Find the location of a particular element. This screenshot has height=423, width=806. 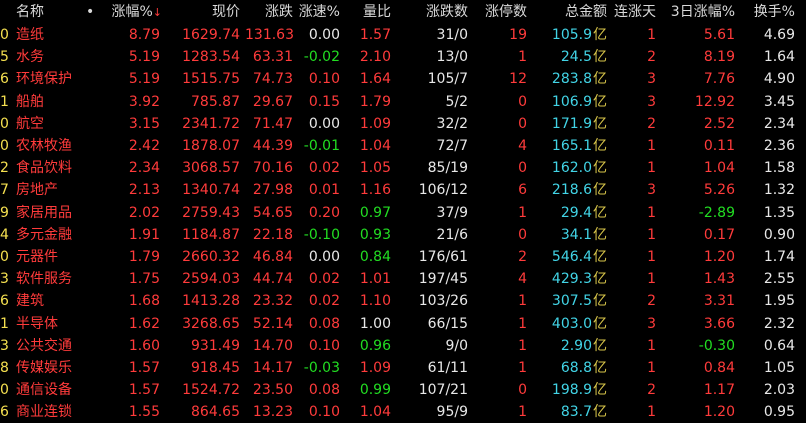

sector-name: 通信设备 is located at coordinates (44, 390).